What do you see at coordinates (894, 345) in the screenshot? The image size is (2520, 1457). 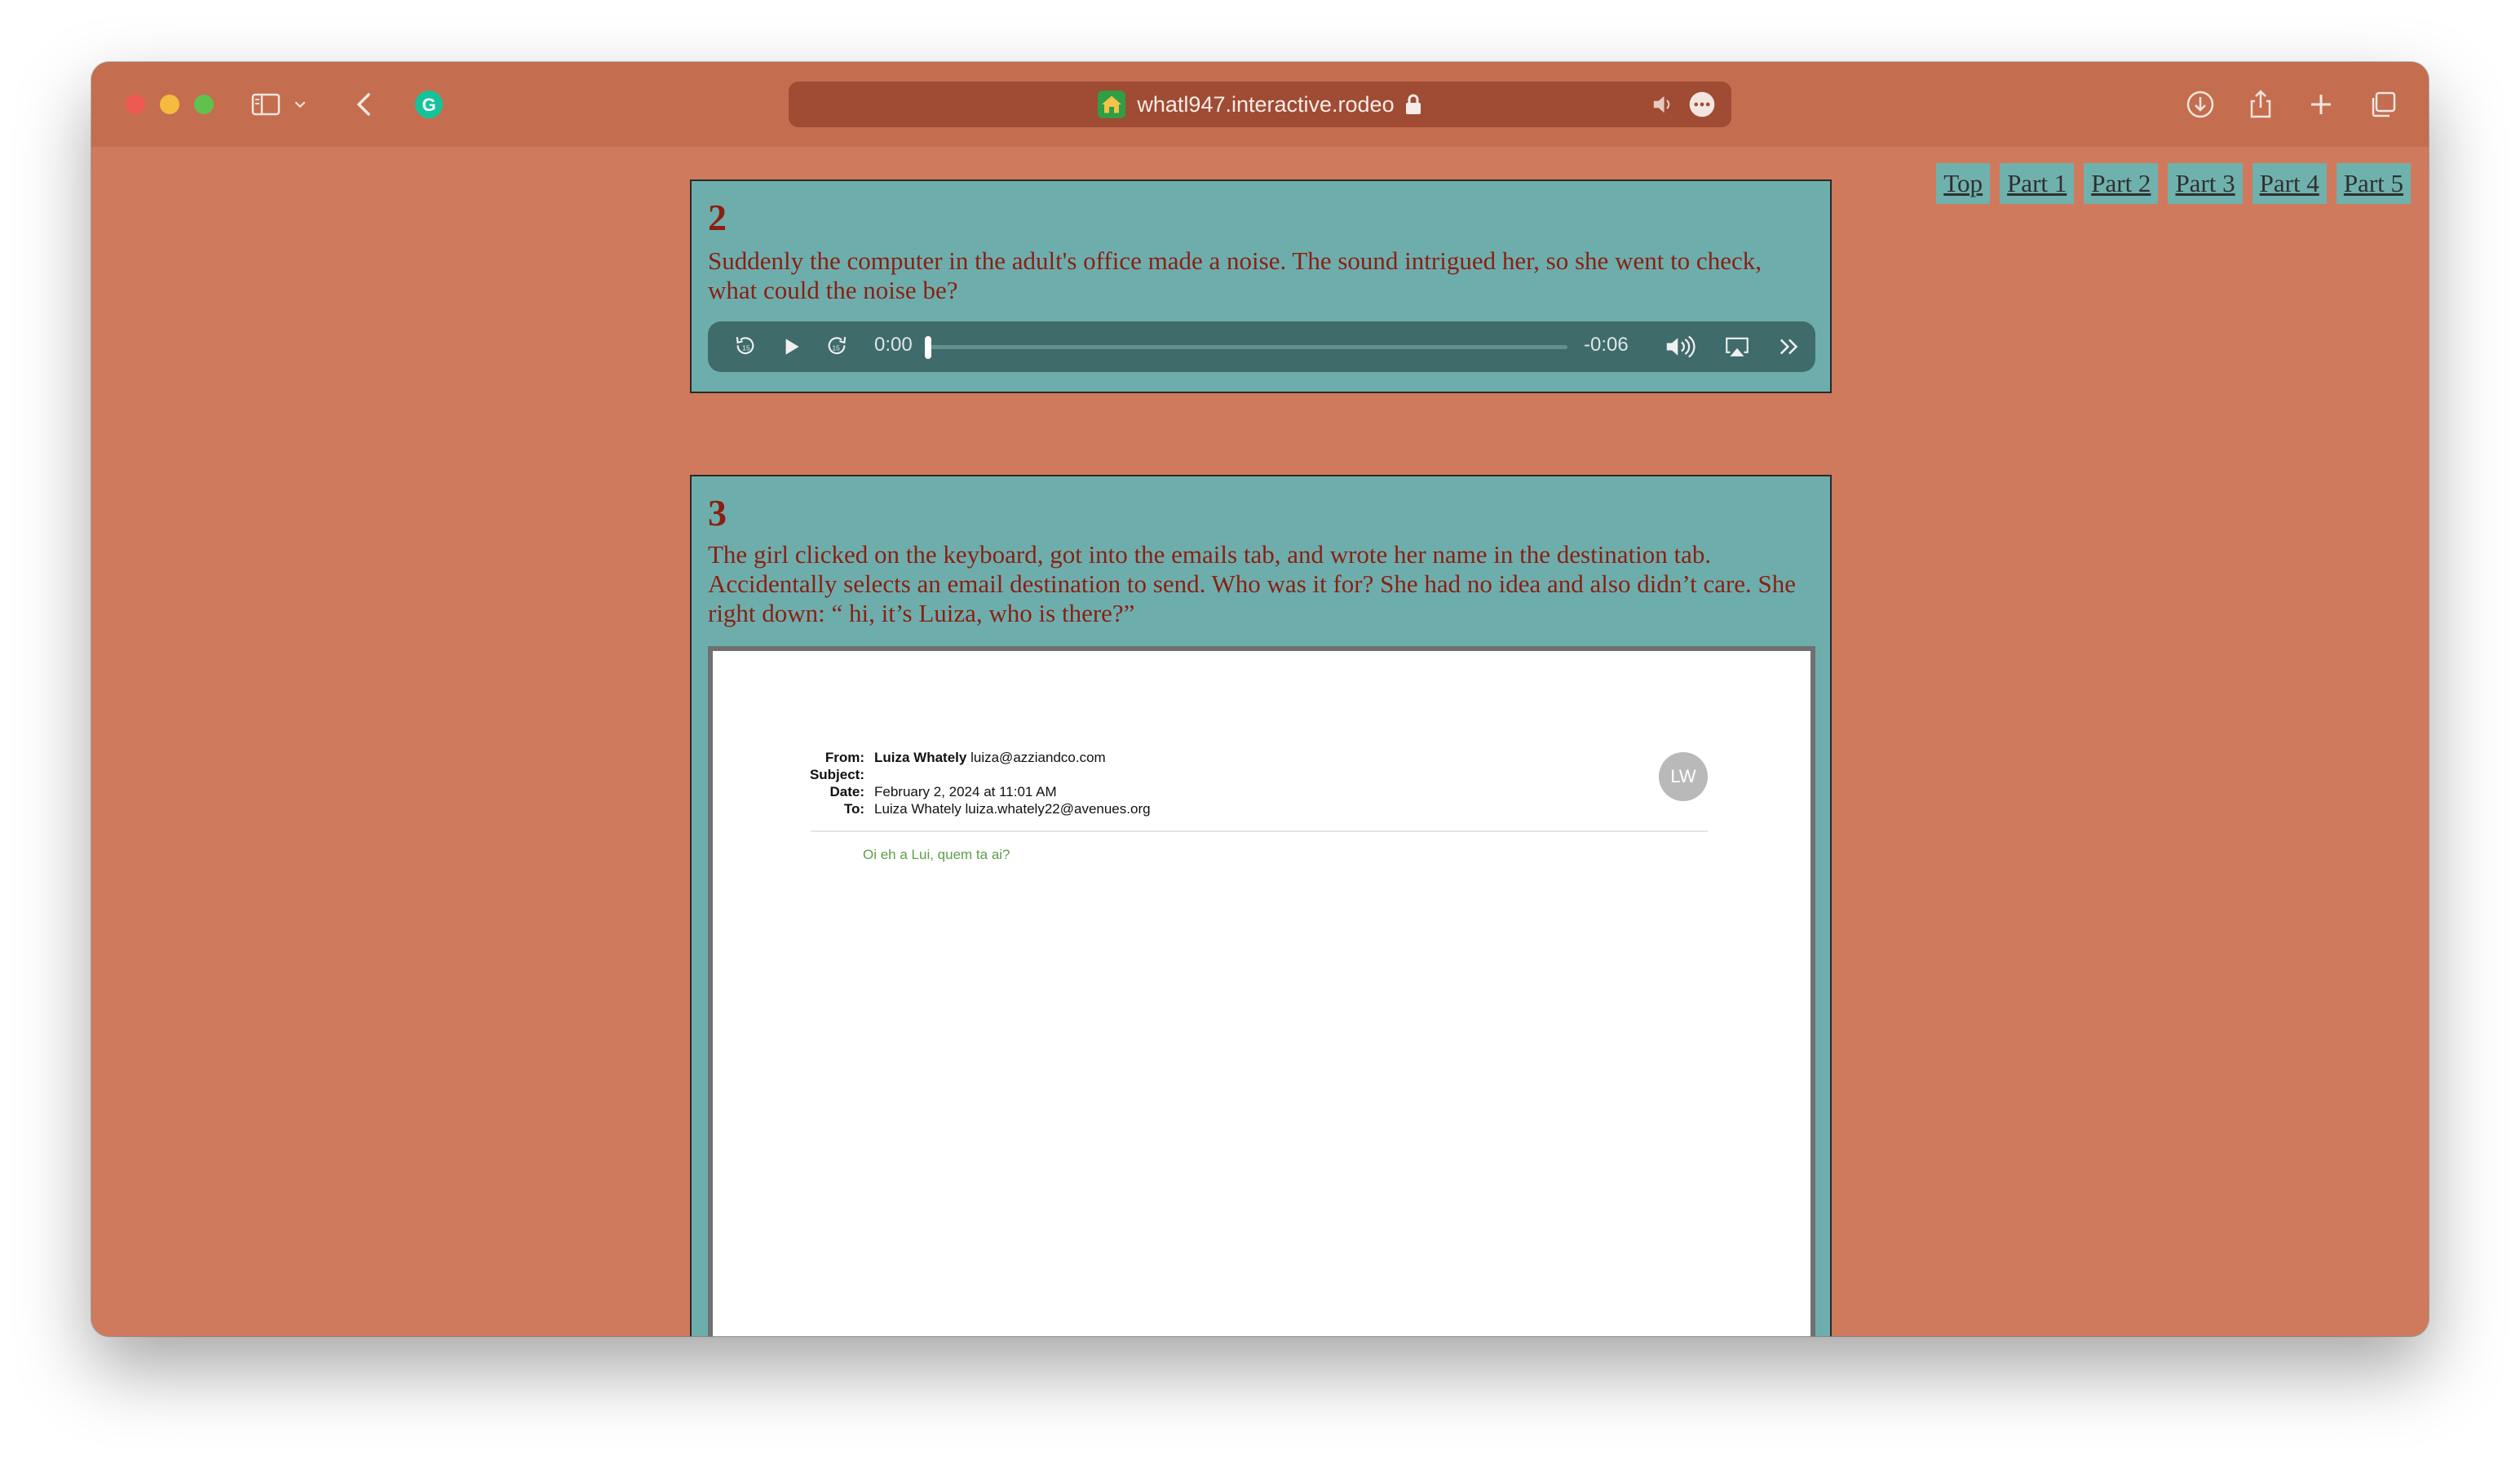 I see `elapsed-time: 0:00` at bounding box center [894, 345].